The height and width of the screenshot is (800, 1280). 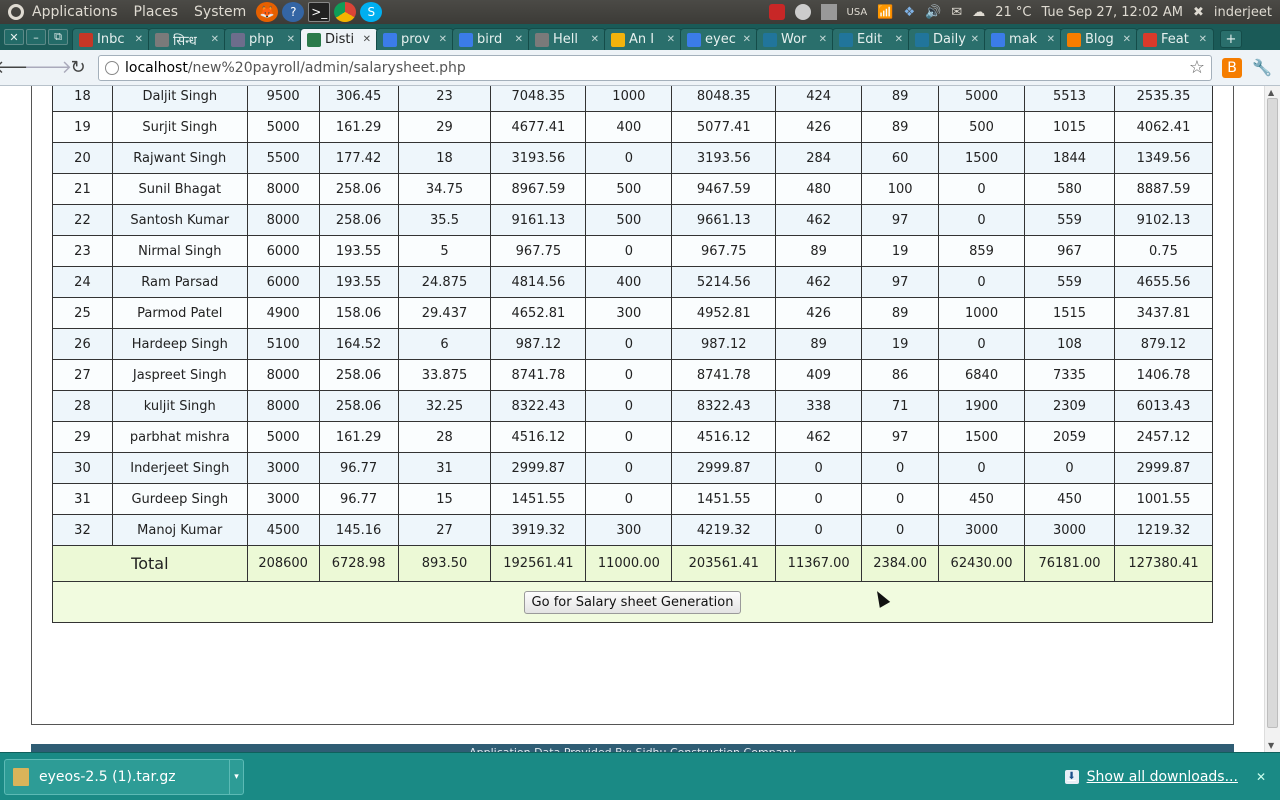 I want to click on table-cell: 6840, so click(x=982, y=375).